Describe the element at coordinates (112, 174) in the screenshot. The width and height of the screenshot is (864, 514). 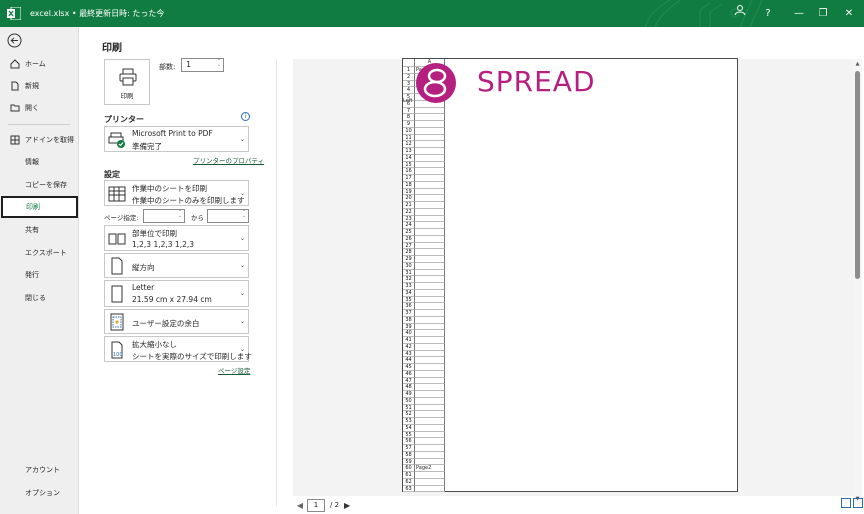
I see `settings-section-heading: 設定` at that location.